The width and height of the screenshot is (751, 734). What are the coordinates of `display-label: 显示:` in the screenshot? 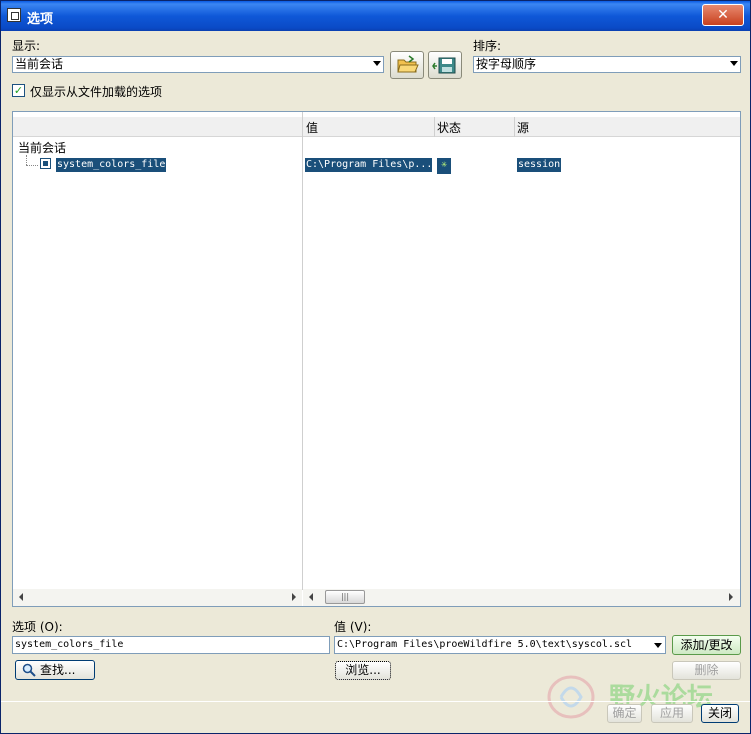 It's located at (26, 46).